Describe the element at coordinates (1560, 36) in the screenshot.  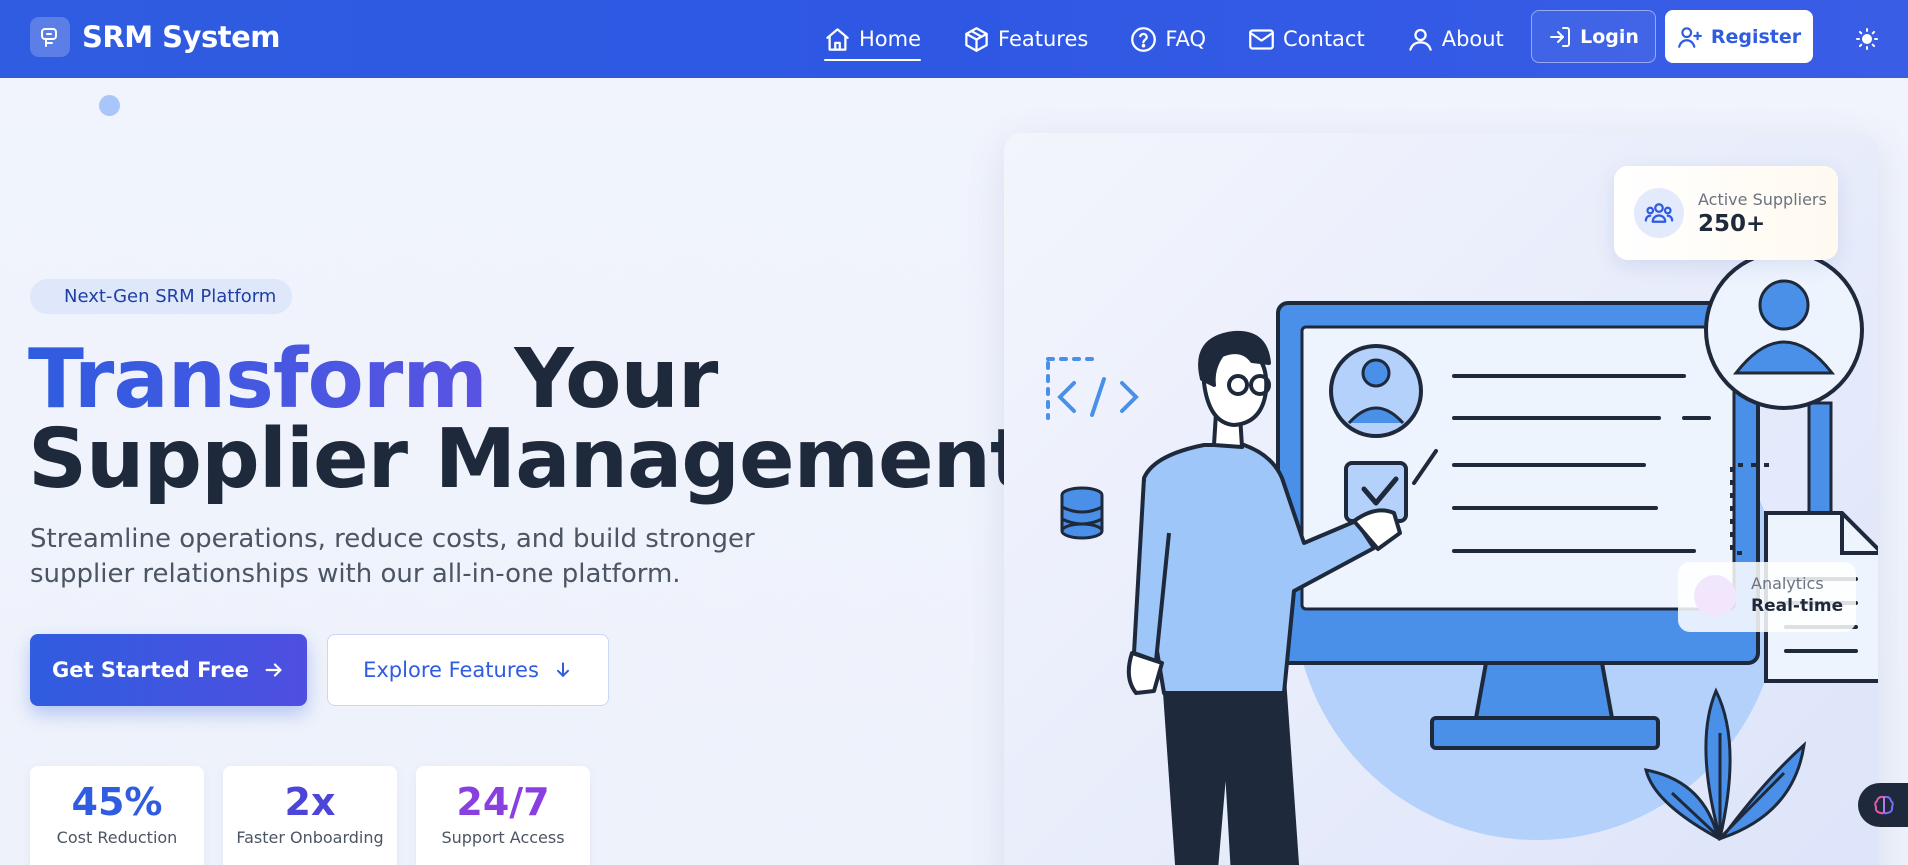
I see `log-in-icon` at that location.